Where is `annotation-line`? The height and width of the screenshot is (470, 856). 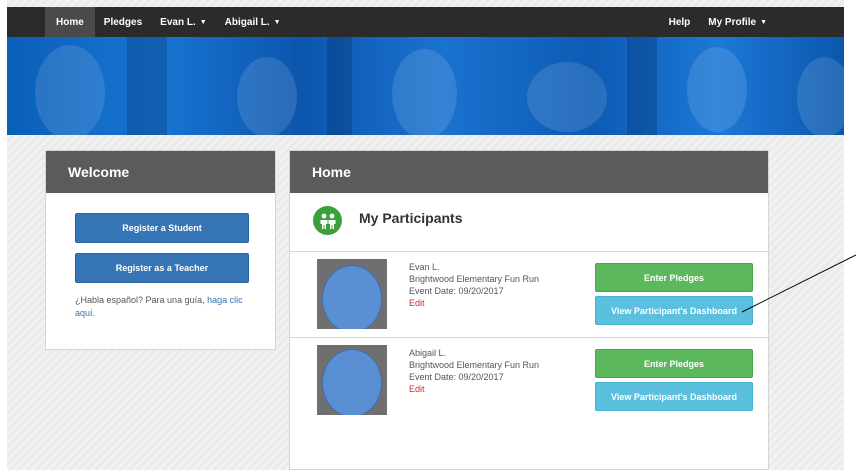 annotation-line is located at coordinates (798, 283).